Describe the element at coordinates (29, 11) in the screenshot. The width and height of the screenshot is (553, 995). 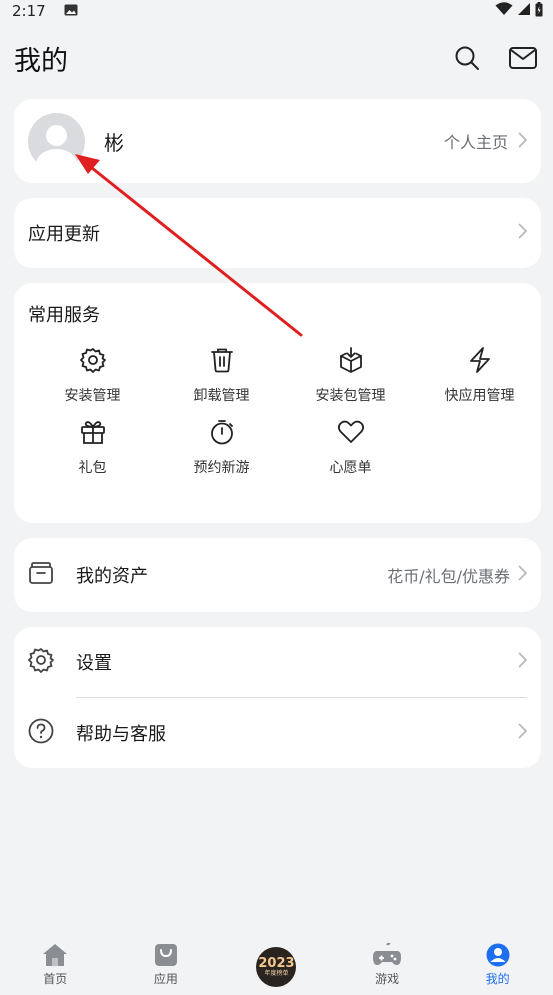
I see `status-time: 2:17` at that location.